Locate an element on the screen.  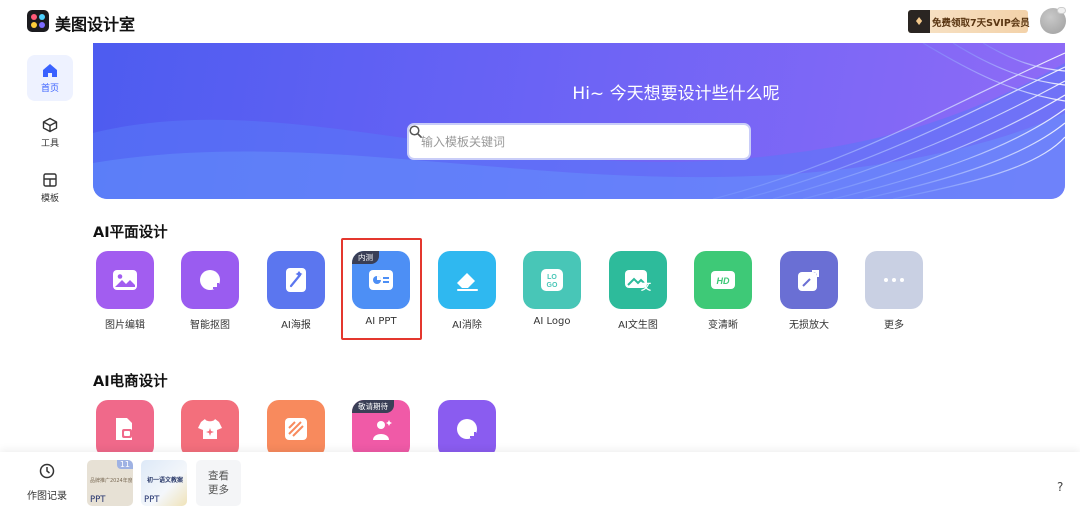
sidebar-item-label: 模板 is located at coordinates (49, 199).